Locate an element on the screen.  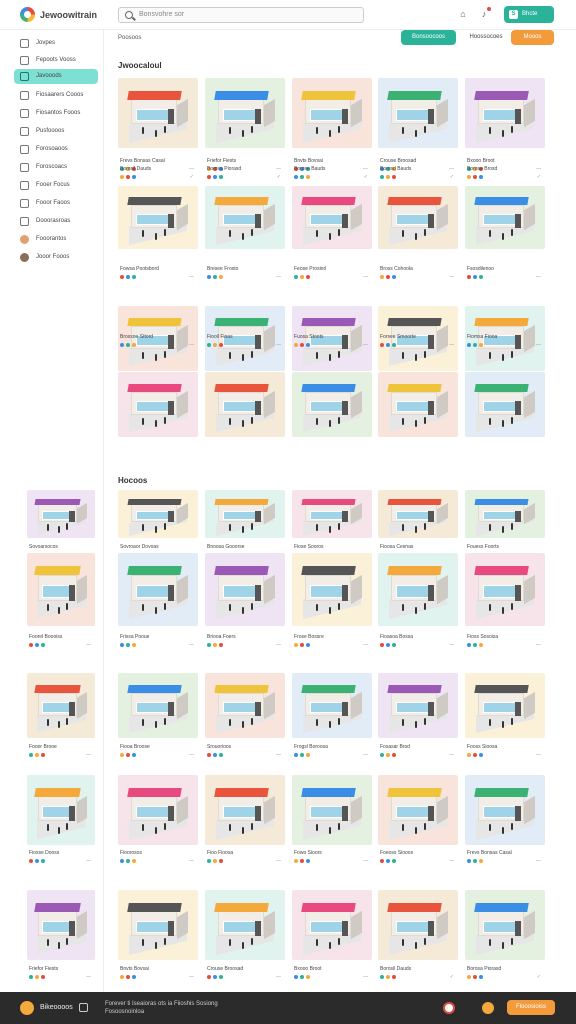
bell-icon: ♪ is located at coordinates (485, 13).